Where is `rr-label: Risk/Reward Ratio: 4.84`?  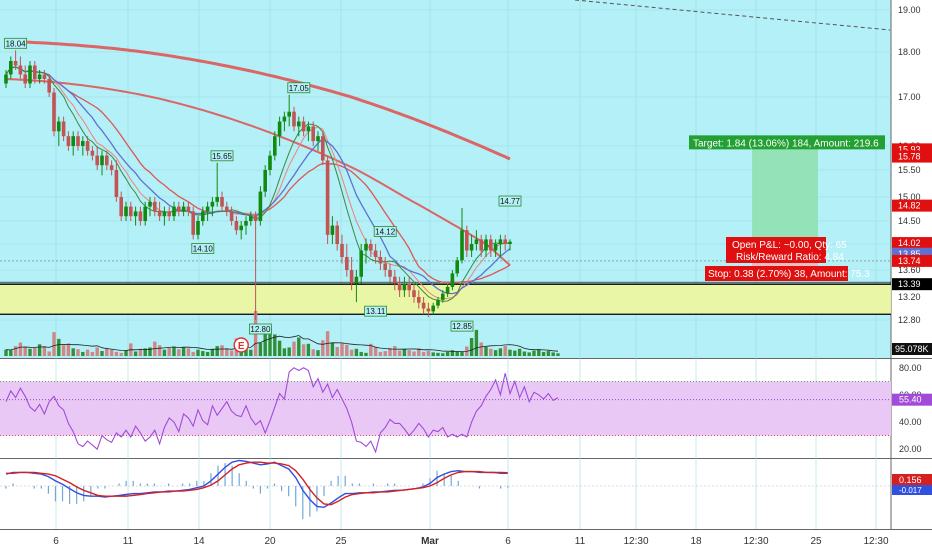
rr-label: Risk/Reward Ratio: 4.84 is located at coordinates (790, 257).